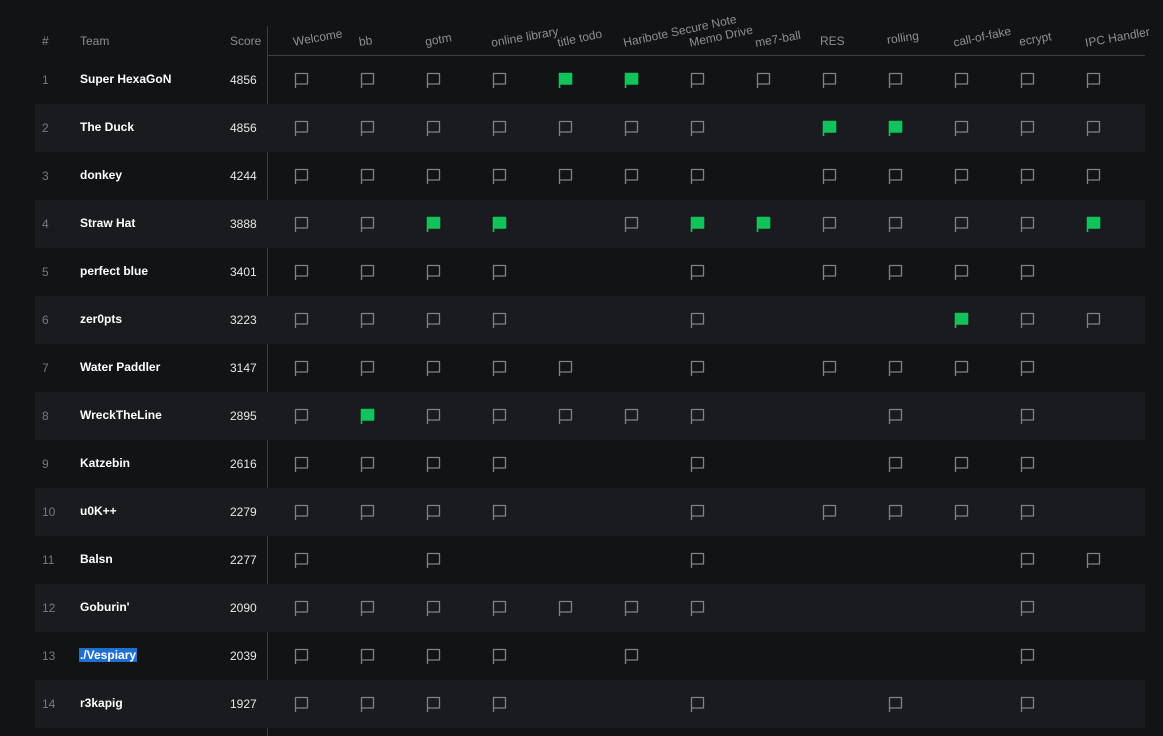  What do you see at coordinates (45, 176) in the screenshot?
I see `team-rank: 3` at bounding box center [45, 176].